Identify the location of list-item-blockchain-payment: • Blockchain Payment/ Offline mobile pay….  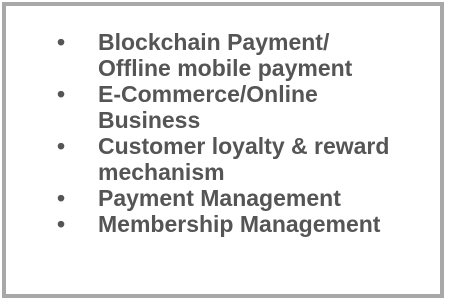
(252, 55).